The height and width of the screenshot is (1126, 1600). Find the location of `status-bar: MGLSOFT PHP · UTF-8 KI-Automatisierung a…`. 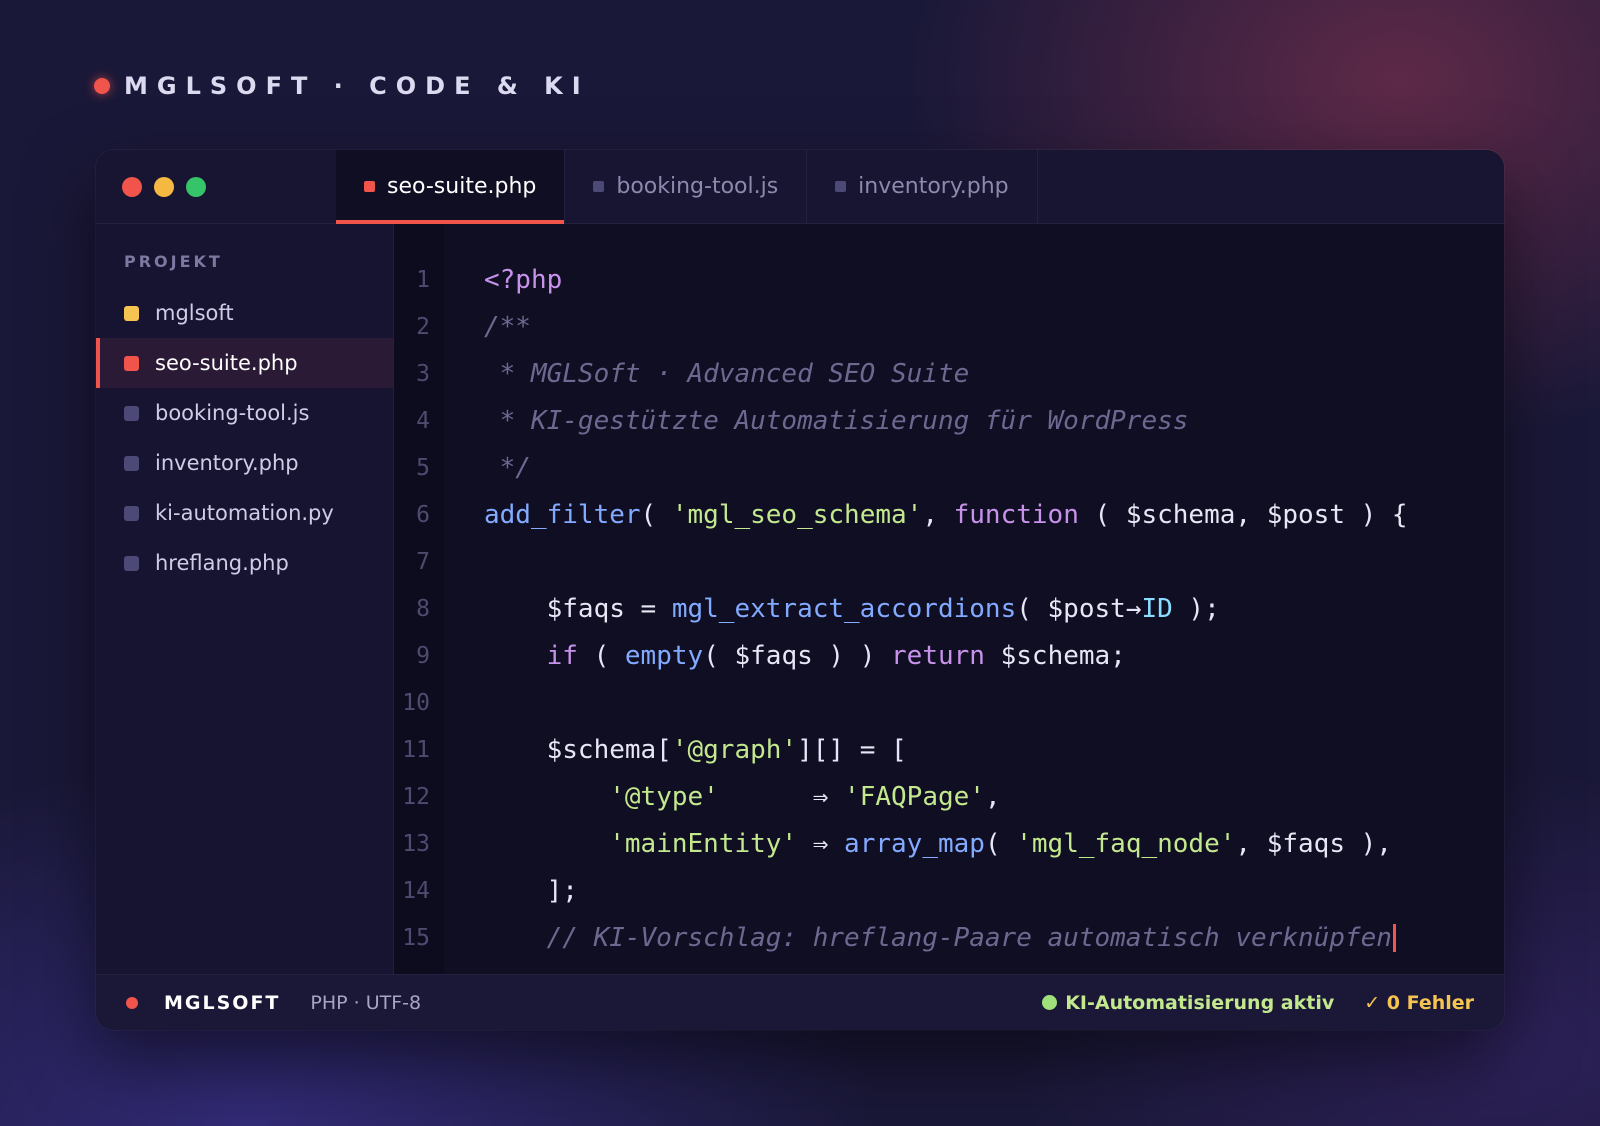

status-bar: MGLSOFT PHP · UTF-8 KI-Automatisierung a… is located at coordinates (800, 1002).